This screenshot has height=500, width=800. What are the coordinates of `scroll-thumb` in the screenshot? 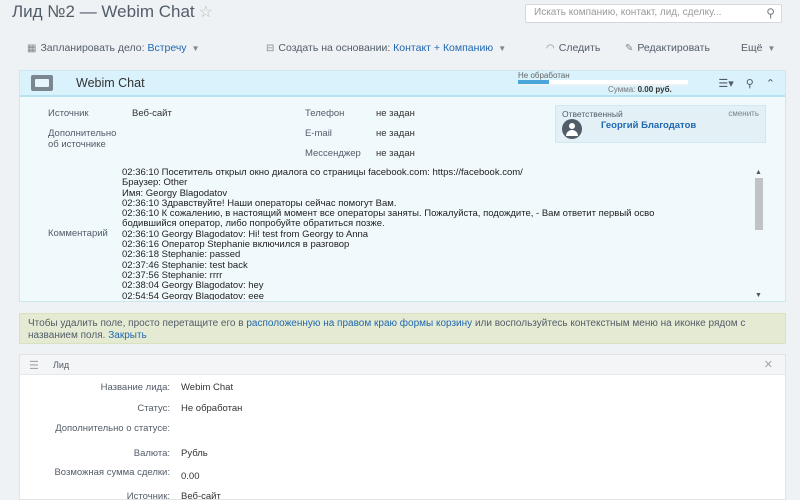 It's located at (759, 204).